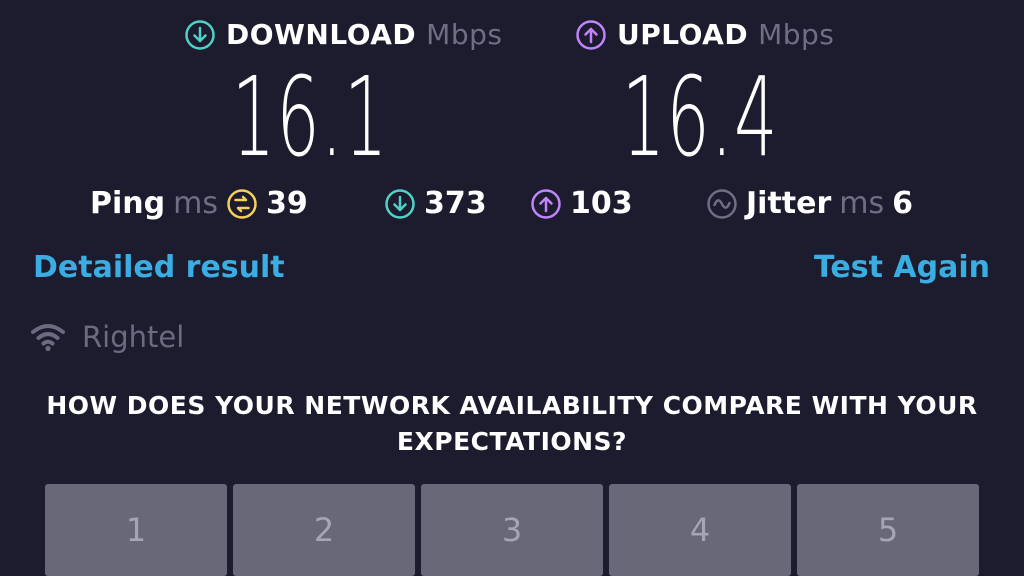 The height and width of the screenshot is (576, 1024). Describe the element at coordinates (700, 530) in the screenshot. I see `rating-button-4: 4` at that location.